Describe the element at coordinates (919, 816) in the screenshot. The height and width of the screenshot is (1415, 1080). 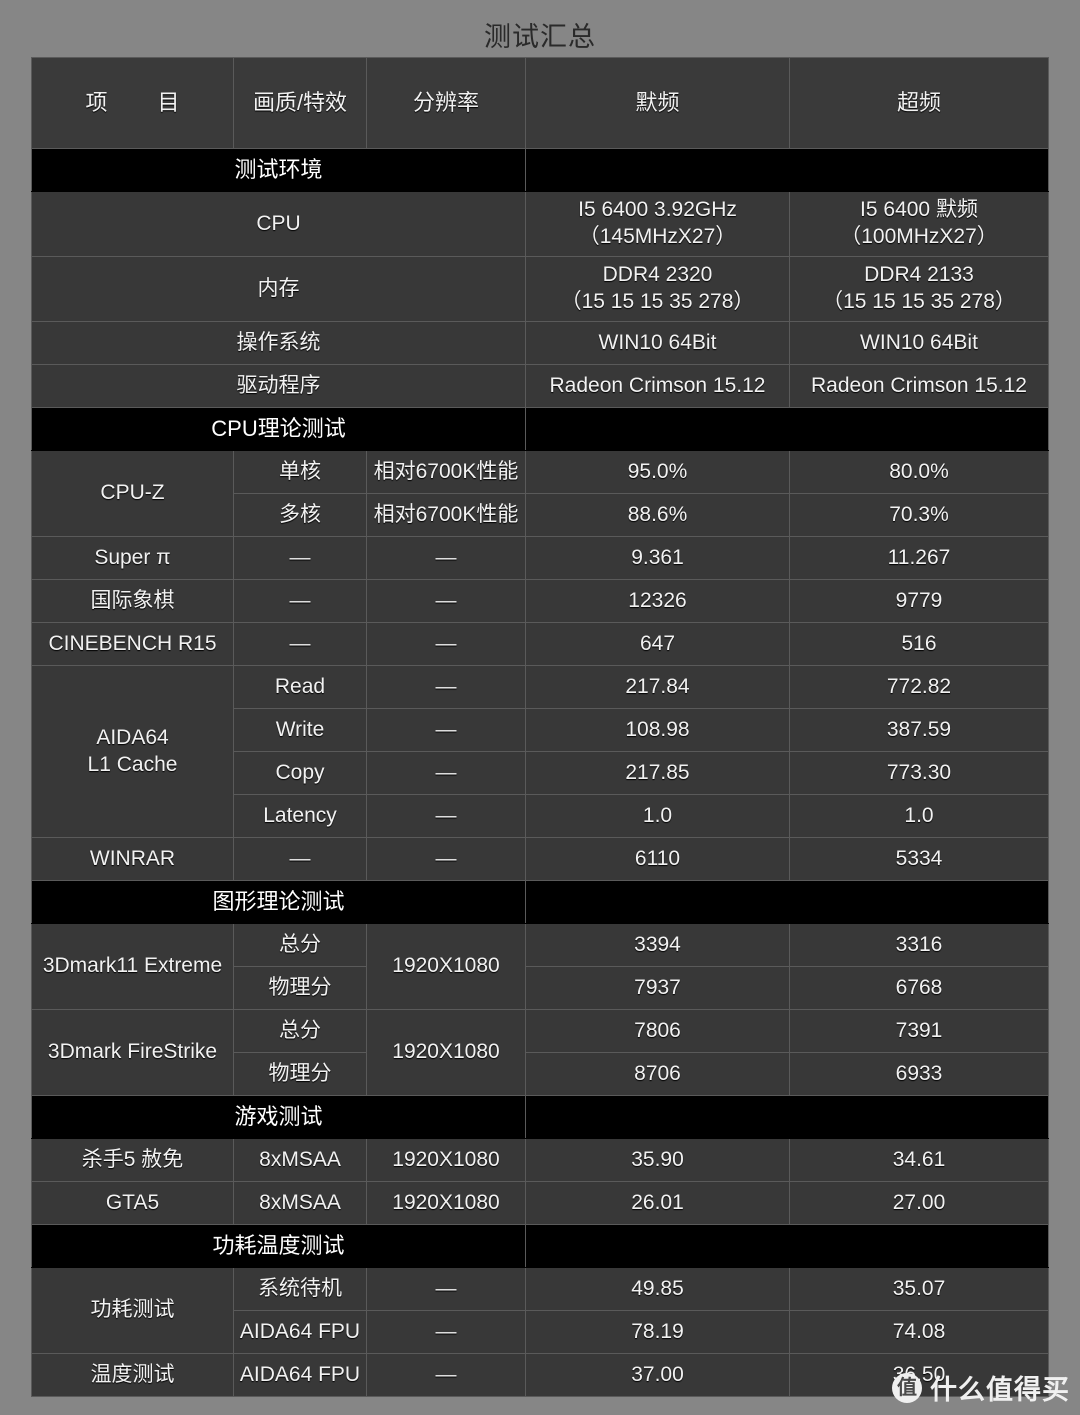
I see `cell-aida-latency-oc: 1.0` at that location.